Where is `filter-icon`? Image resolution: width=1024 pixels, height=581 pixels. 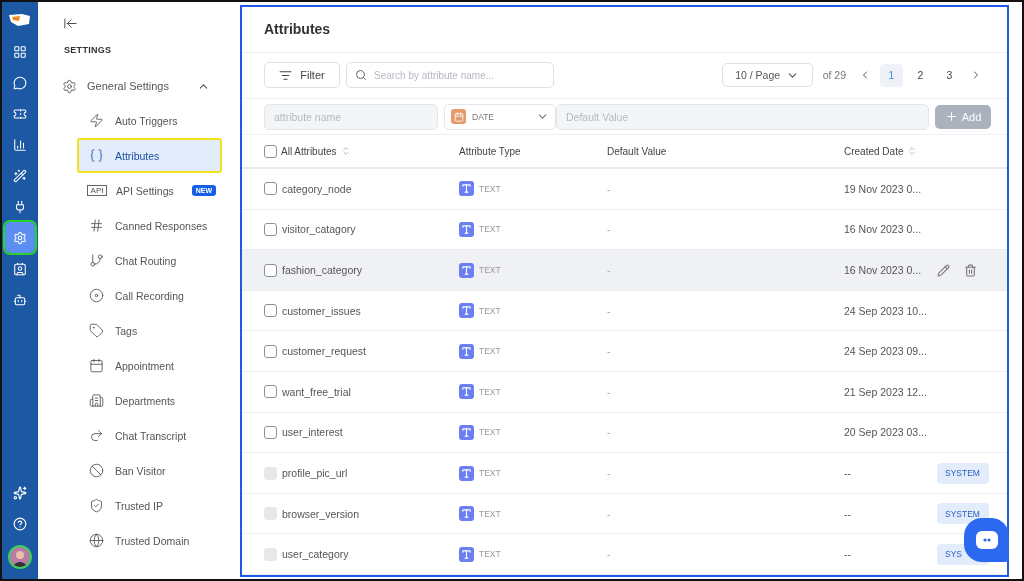
filter-icon is located at coordinates (286, 75).